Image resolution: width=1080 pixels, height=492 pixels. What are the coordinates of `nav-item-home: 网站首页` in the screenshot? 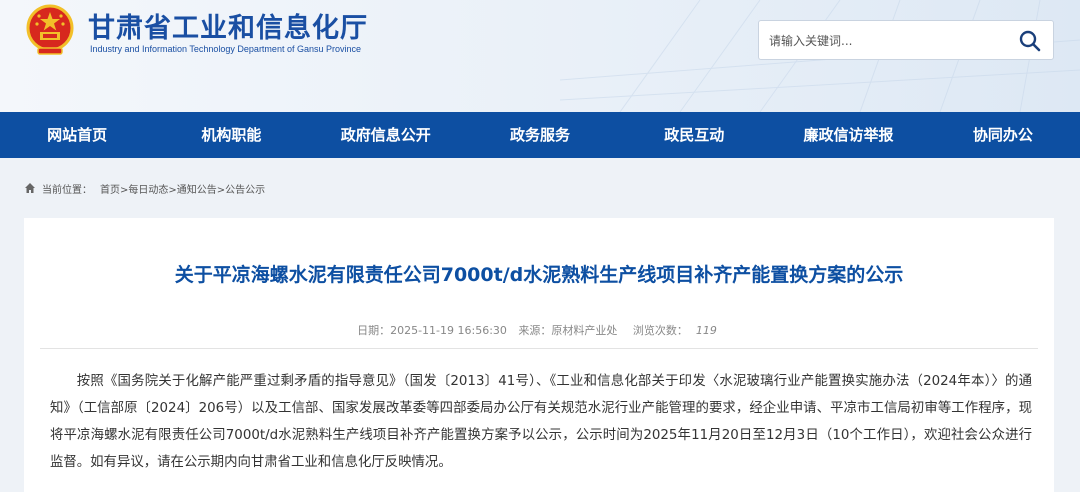 It's located at (77, 135).